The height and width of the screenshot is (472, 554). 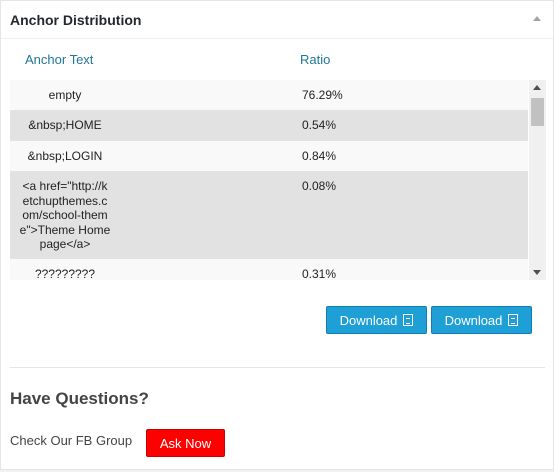 What do you see at coordinates (319, 186) in the screenshot?
I see `ratio-cell: 0.08%` at bounding box center [319, 186].